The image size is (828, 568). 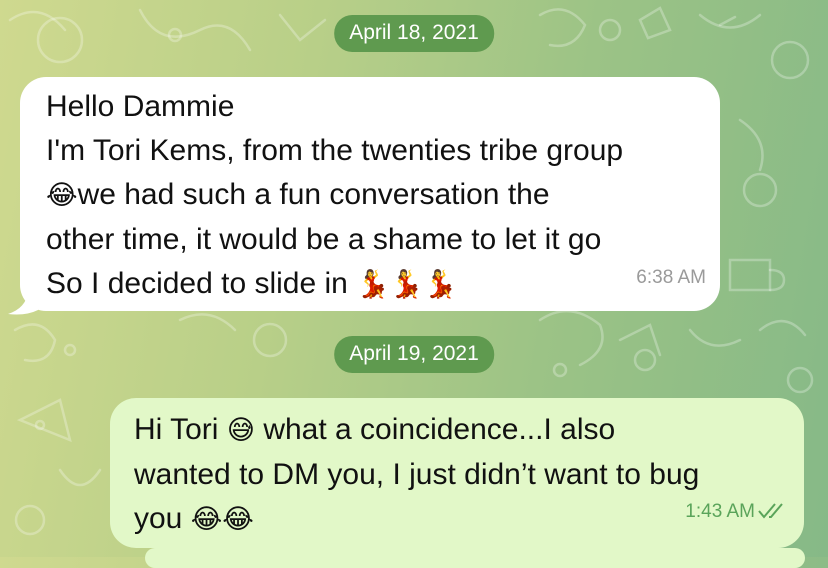 I want to click on message-line: So I decided to slide in 💃💃💃, so click(x=334, y=284).